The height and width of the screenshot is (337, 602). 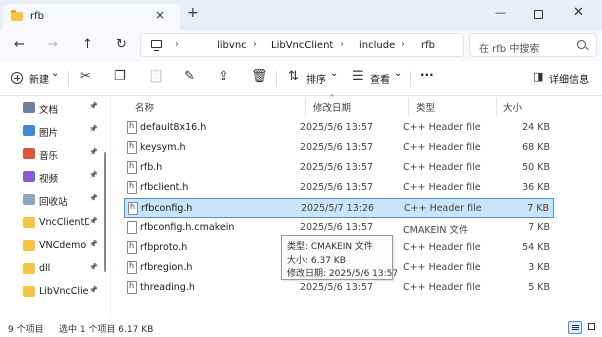 I want to click on sidebar-item-label: 文档, so click(x=49, y=110).